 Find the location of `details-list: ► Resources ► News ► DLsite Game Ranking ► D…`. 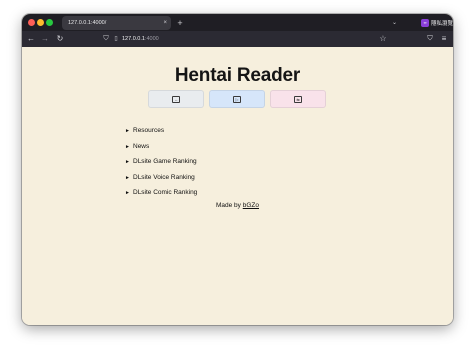

details-list: ► Resources ► News ► DLsite Game Ranking ► D… is located at coordinates (161, 162).